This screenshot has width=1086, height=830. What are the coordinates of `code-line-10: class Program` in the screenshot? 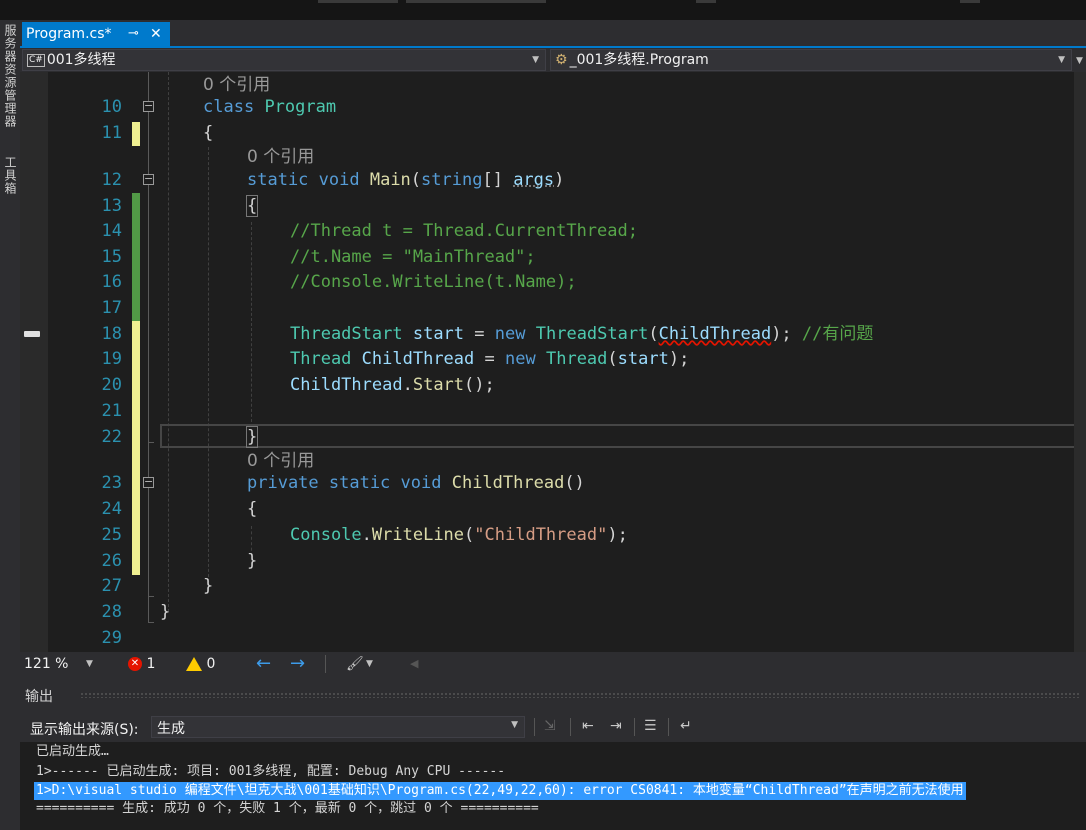 It's located at (269, 107).